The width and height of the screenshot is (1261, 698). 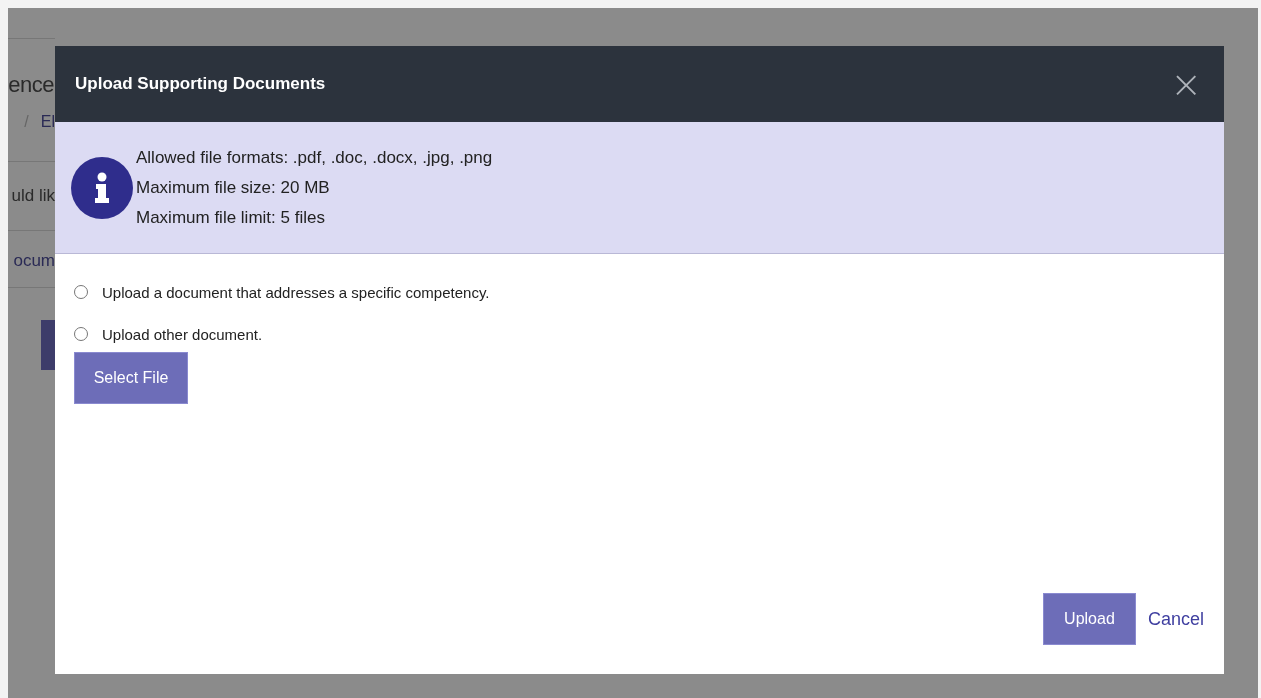 I want to click on page-link: ocum, so click(x=34, y=261).